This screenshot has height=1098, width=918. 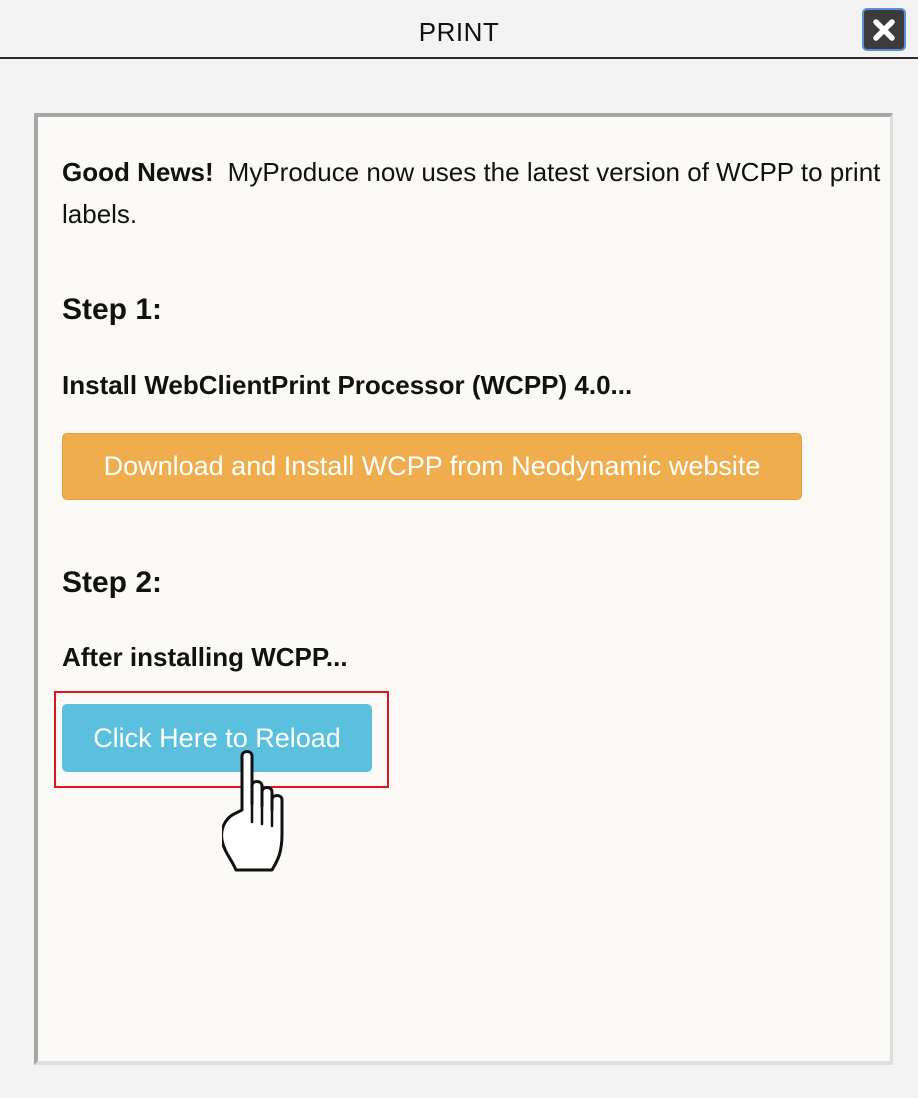 What do you see at coordinates (138, 172) in the screenshot?
I see `intro-bold: Good News!` at bounding box center [138, 172].